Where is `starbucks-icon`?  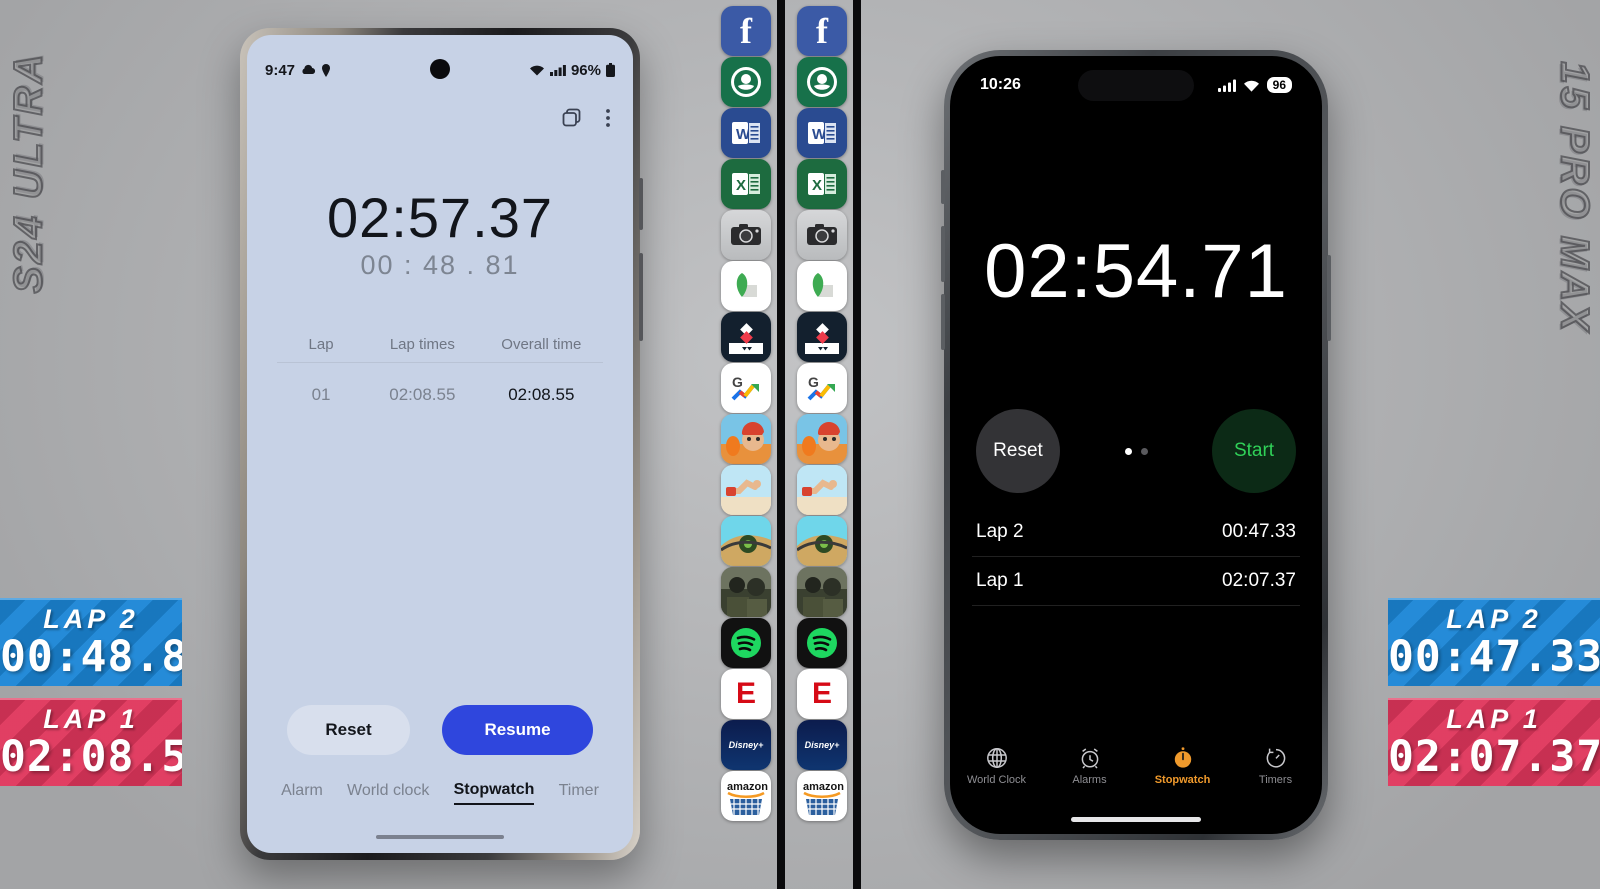 starbucks-icon is located at coordinates (822, 82).